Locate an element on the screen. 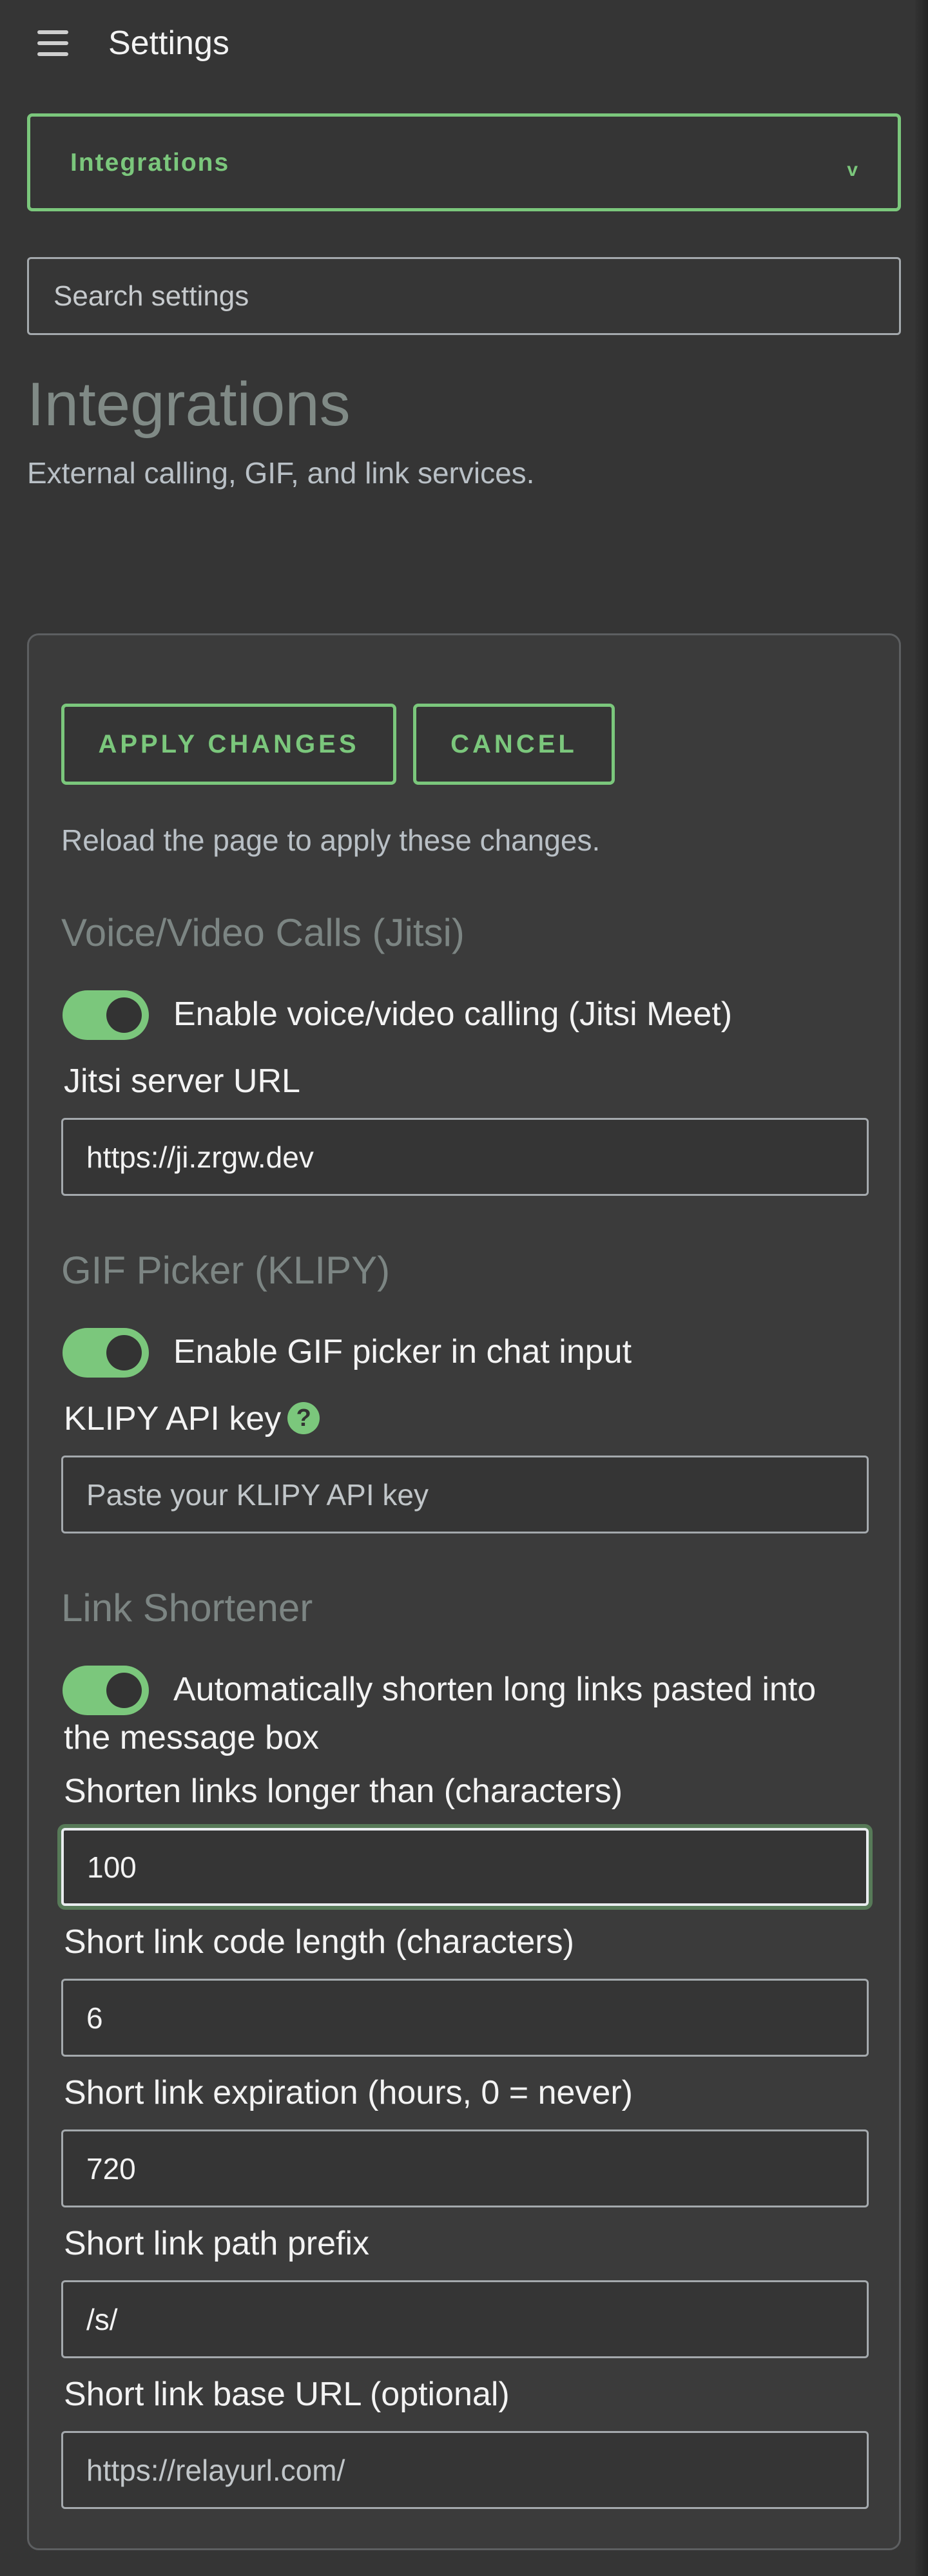 Image resolution: width=928 pixels, height=2576 pixels. jitsi-url-label: Jitsi server URL is located at coordinates (182, 1081).